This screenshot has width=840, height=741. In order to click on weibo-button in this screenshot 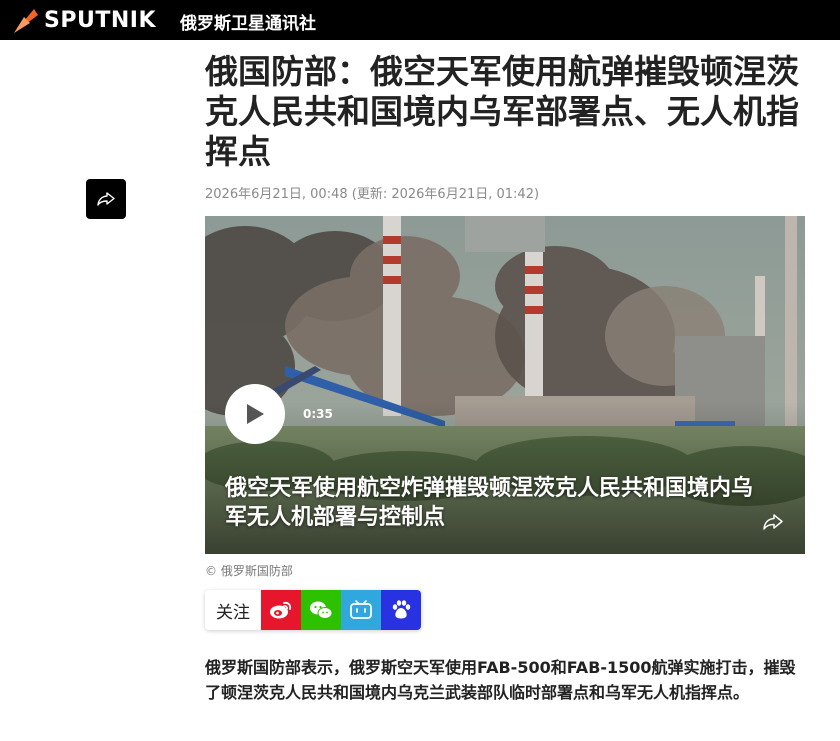, I will do `click(281, 610)`.